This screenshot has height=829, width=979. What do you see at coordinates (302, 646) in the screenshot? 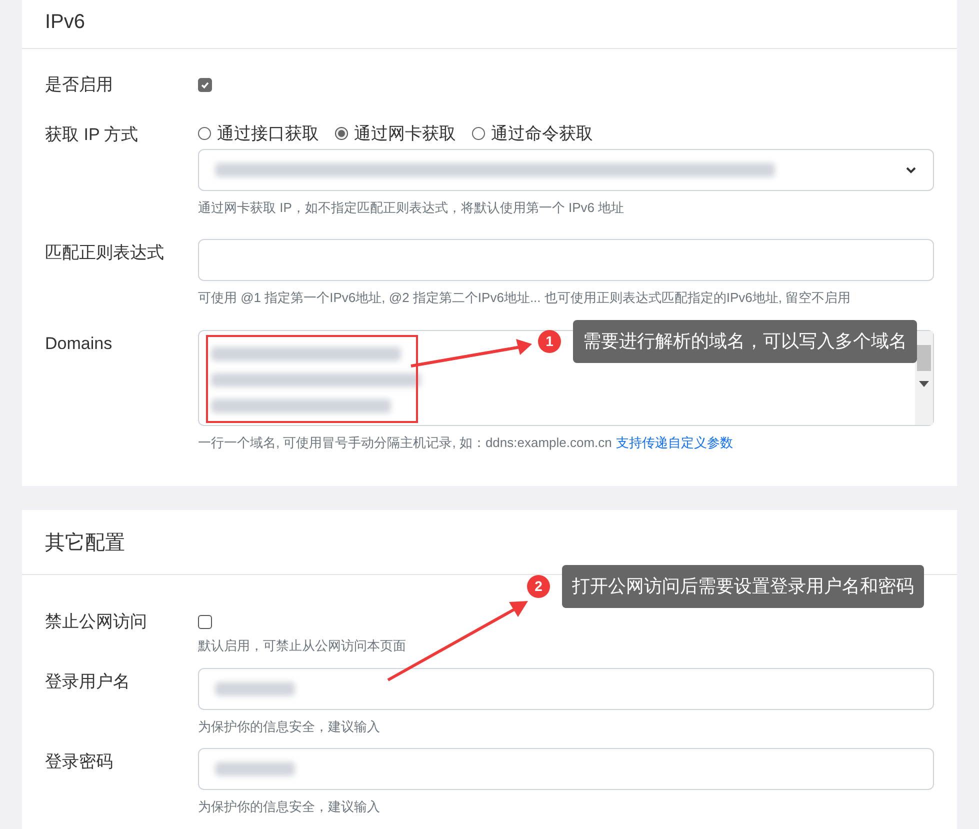
I see `help-text: 默认启用，可禁止从公网访问本页面` at bounding box center [302, 646].